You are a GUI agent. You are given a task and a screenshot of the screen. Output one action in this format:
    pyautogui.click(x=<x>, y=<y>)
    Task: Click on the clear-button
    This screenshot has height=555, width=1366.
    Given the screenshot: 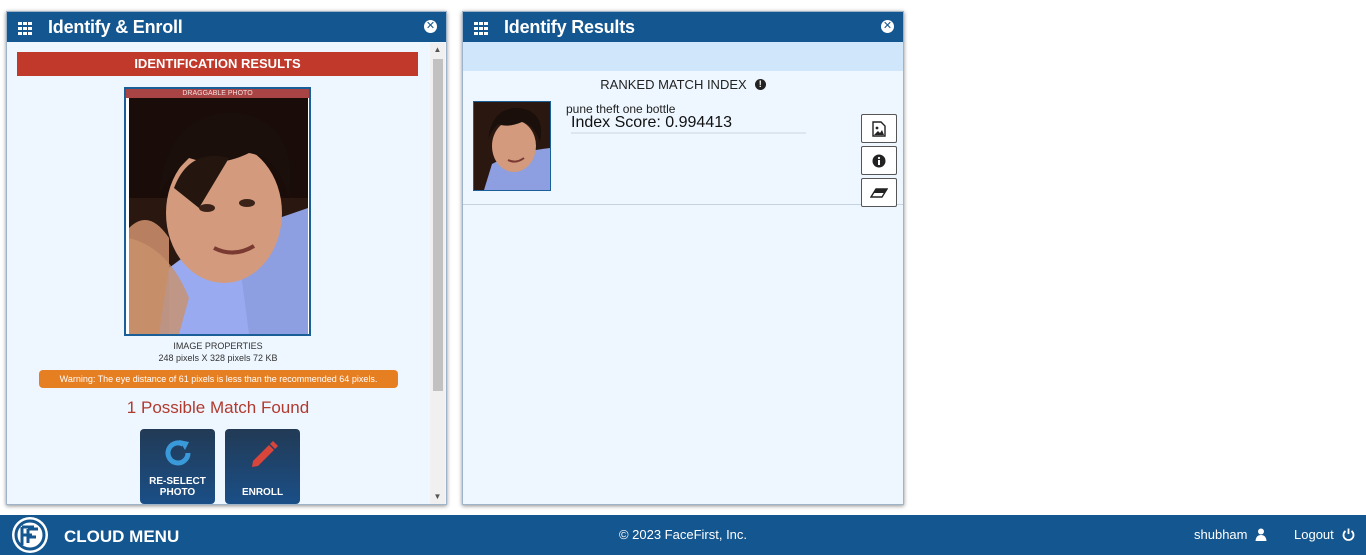 What is the action you would take?
    pyautogui.click(x=879, y=192)
    